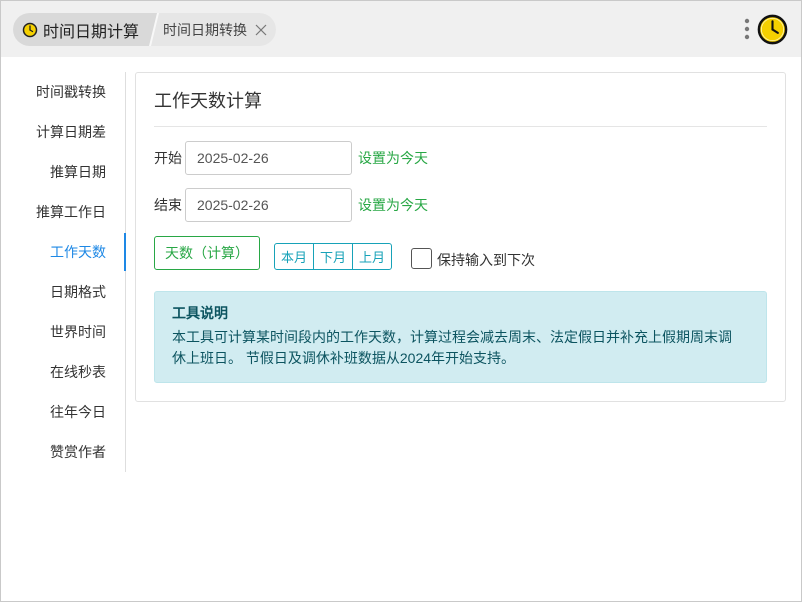  What do you see at coordinates (268, 205) in the screenshot?
I see `end-date-input` at bounding box center [268, 205].